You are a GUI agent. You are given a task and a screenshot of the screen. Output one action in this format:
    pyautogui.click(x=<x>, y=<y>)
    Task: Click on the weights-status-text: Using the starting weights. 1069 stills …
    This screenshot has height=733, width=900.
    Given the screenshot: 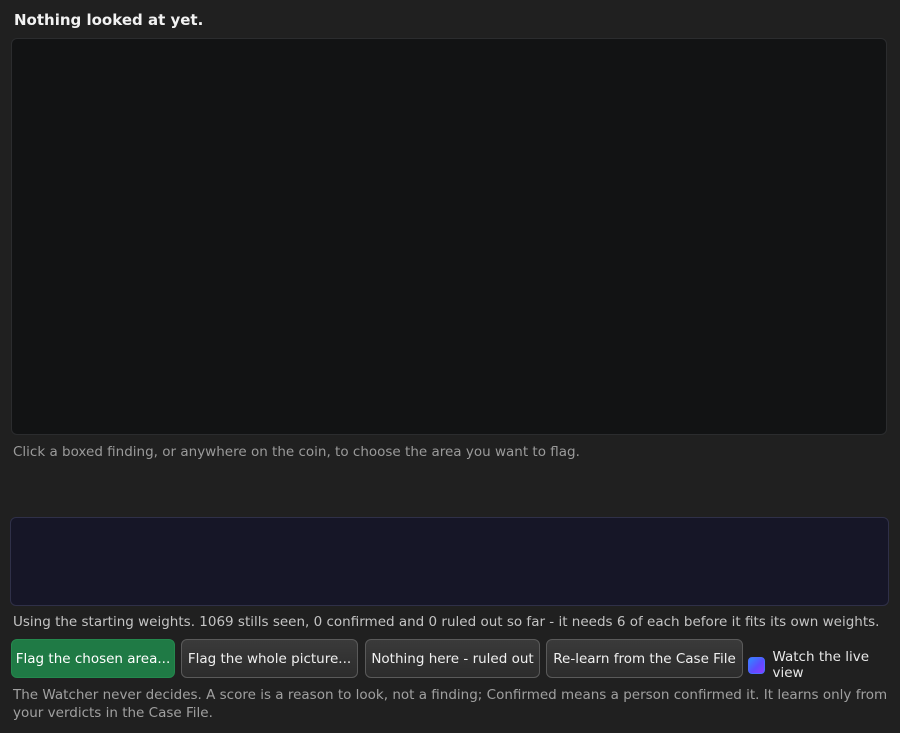 What is the action you would take?
    pyautogui.click(x=446, y=622)
    